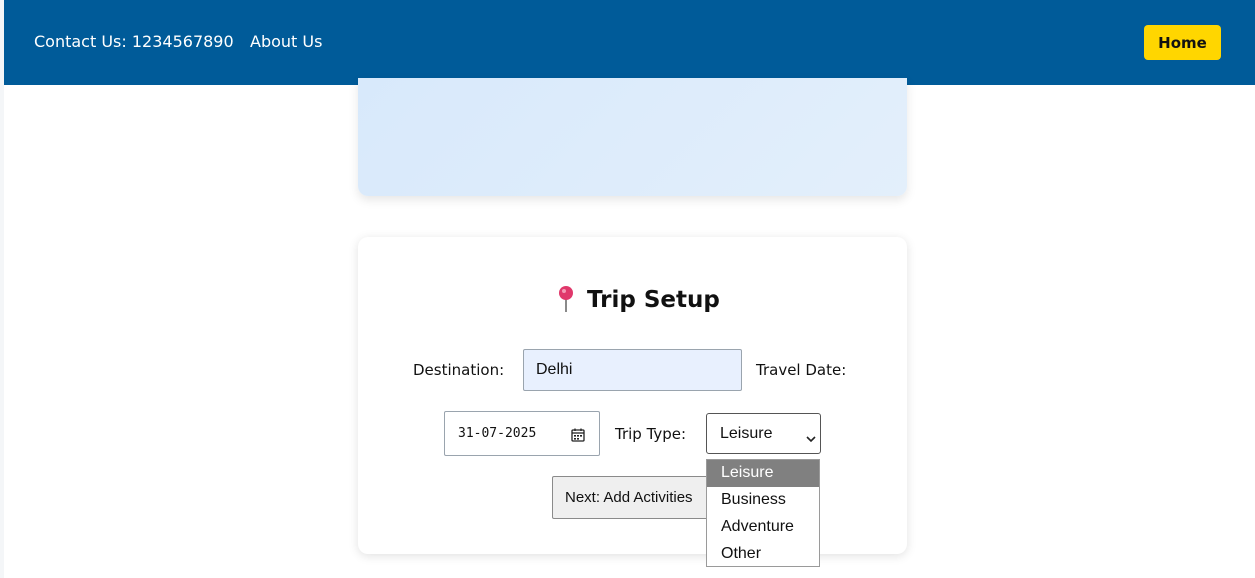  What do you see at coordinates (459, 370) in the screenshot?
I see `destination-label: Destination:` at bounding box center [459, 370].